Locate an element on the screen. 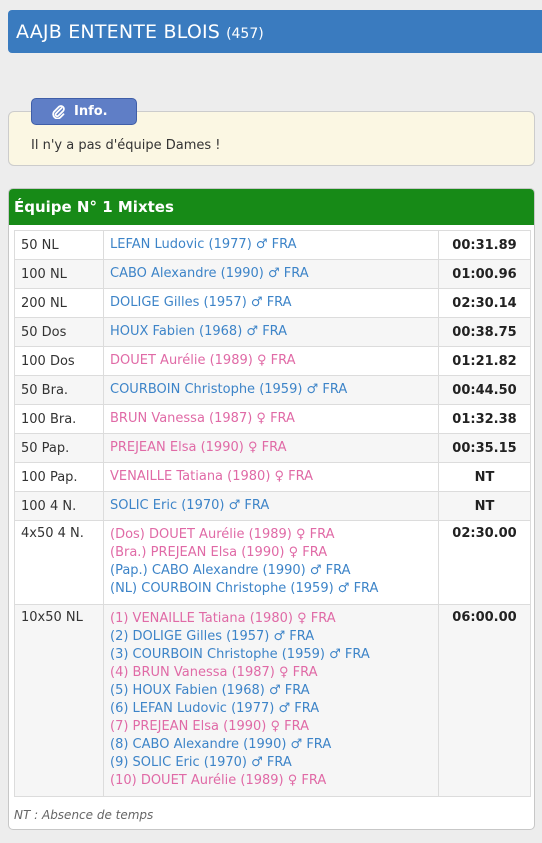 The height and width of the screenshot is (843, 542). result-row: 200 NL DOLIGE Gilles (1957) ♂ FRA 02:30.14 is located at coordinates (272, 303).